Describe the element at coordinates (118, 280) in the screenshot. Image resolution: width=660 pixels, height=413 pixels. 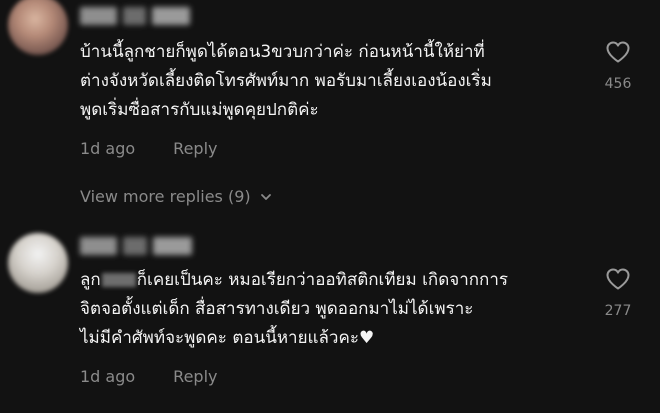
I see `redacted-name` at that location.